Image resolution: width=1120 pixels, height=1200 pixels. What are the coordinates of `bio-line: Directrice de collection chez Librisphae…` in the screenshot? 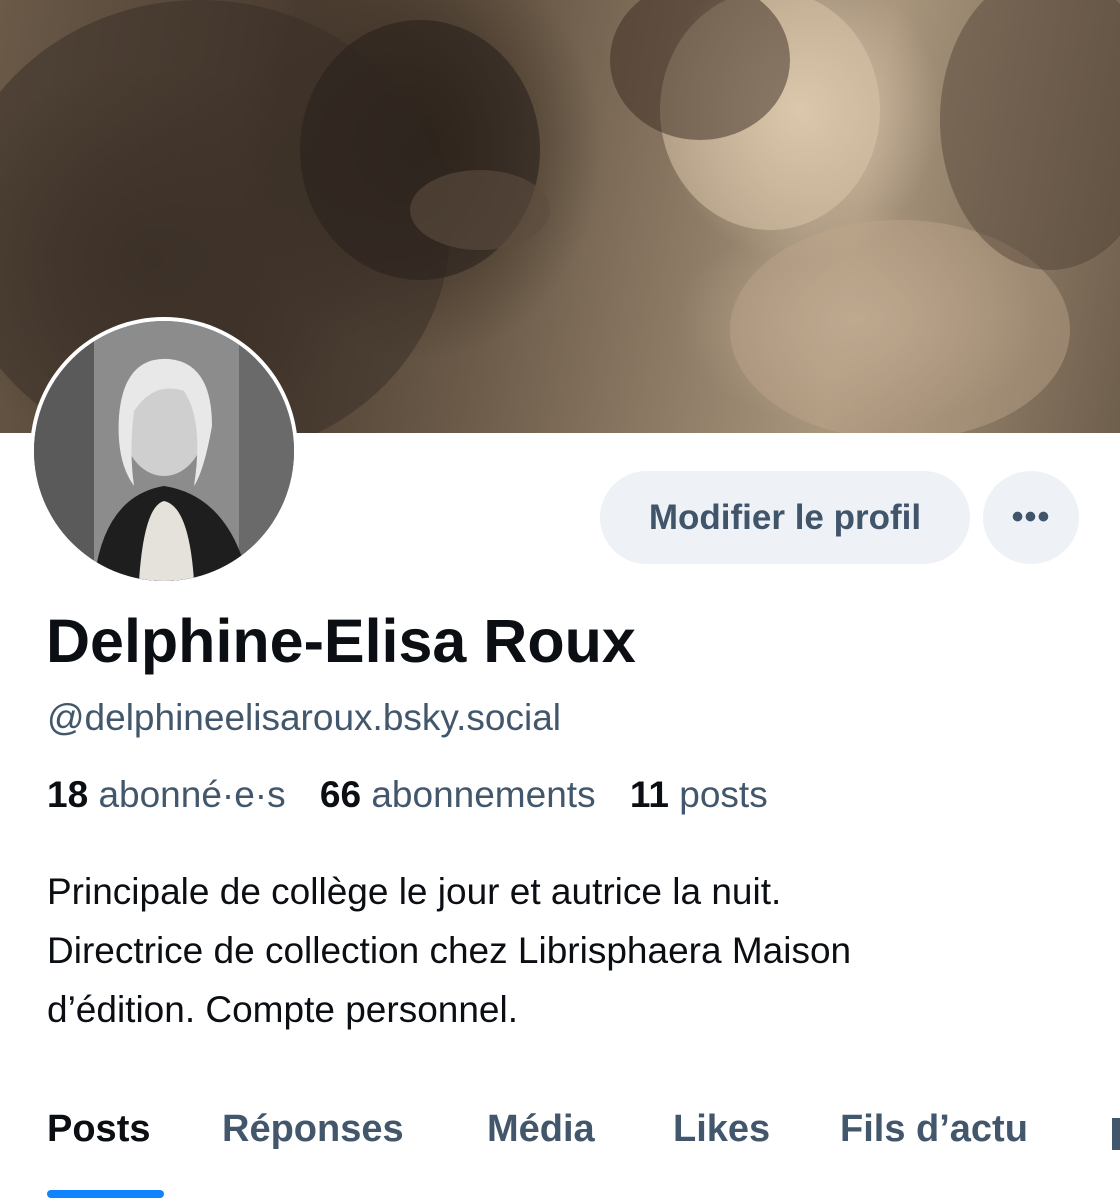 It's located at (449, 950).